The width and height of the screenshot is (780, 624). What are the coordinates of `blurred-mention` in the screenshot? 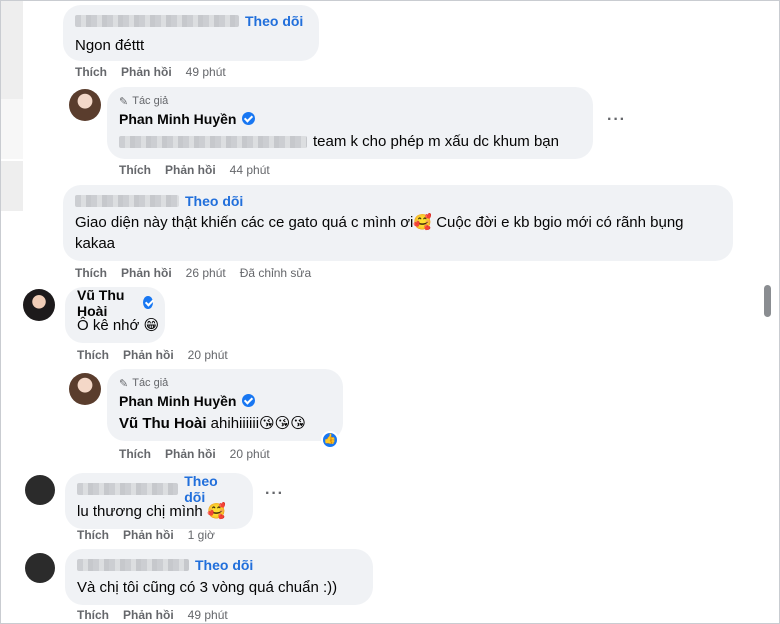 It's located at (213, 141).